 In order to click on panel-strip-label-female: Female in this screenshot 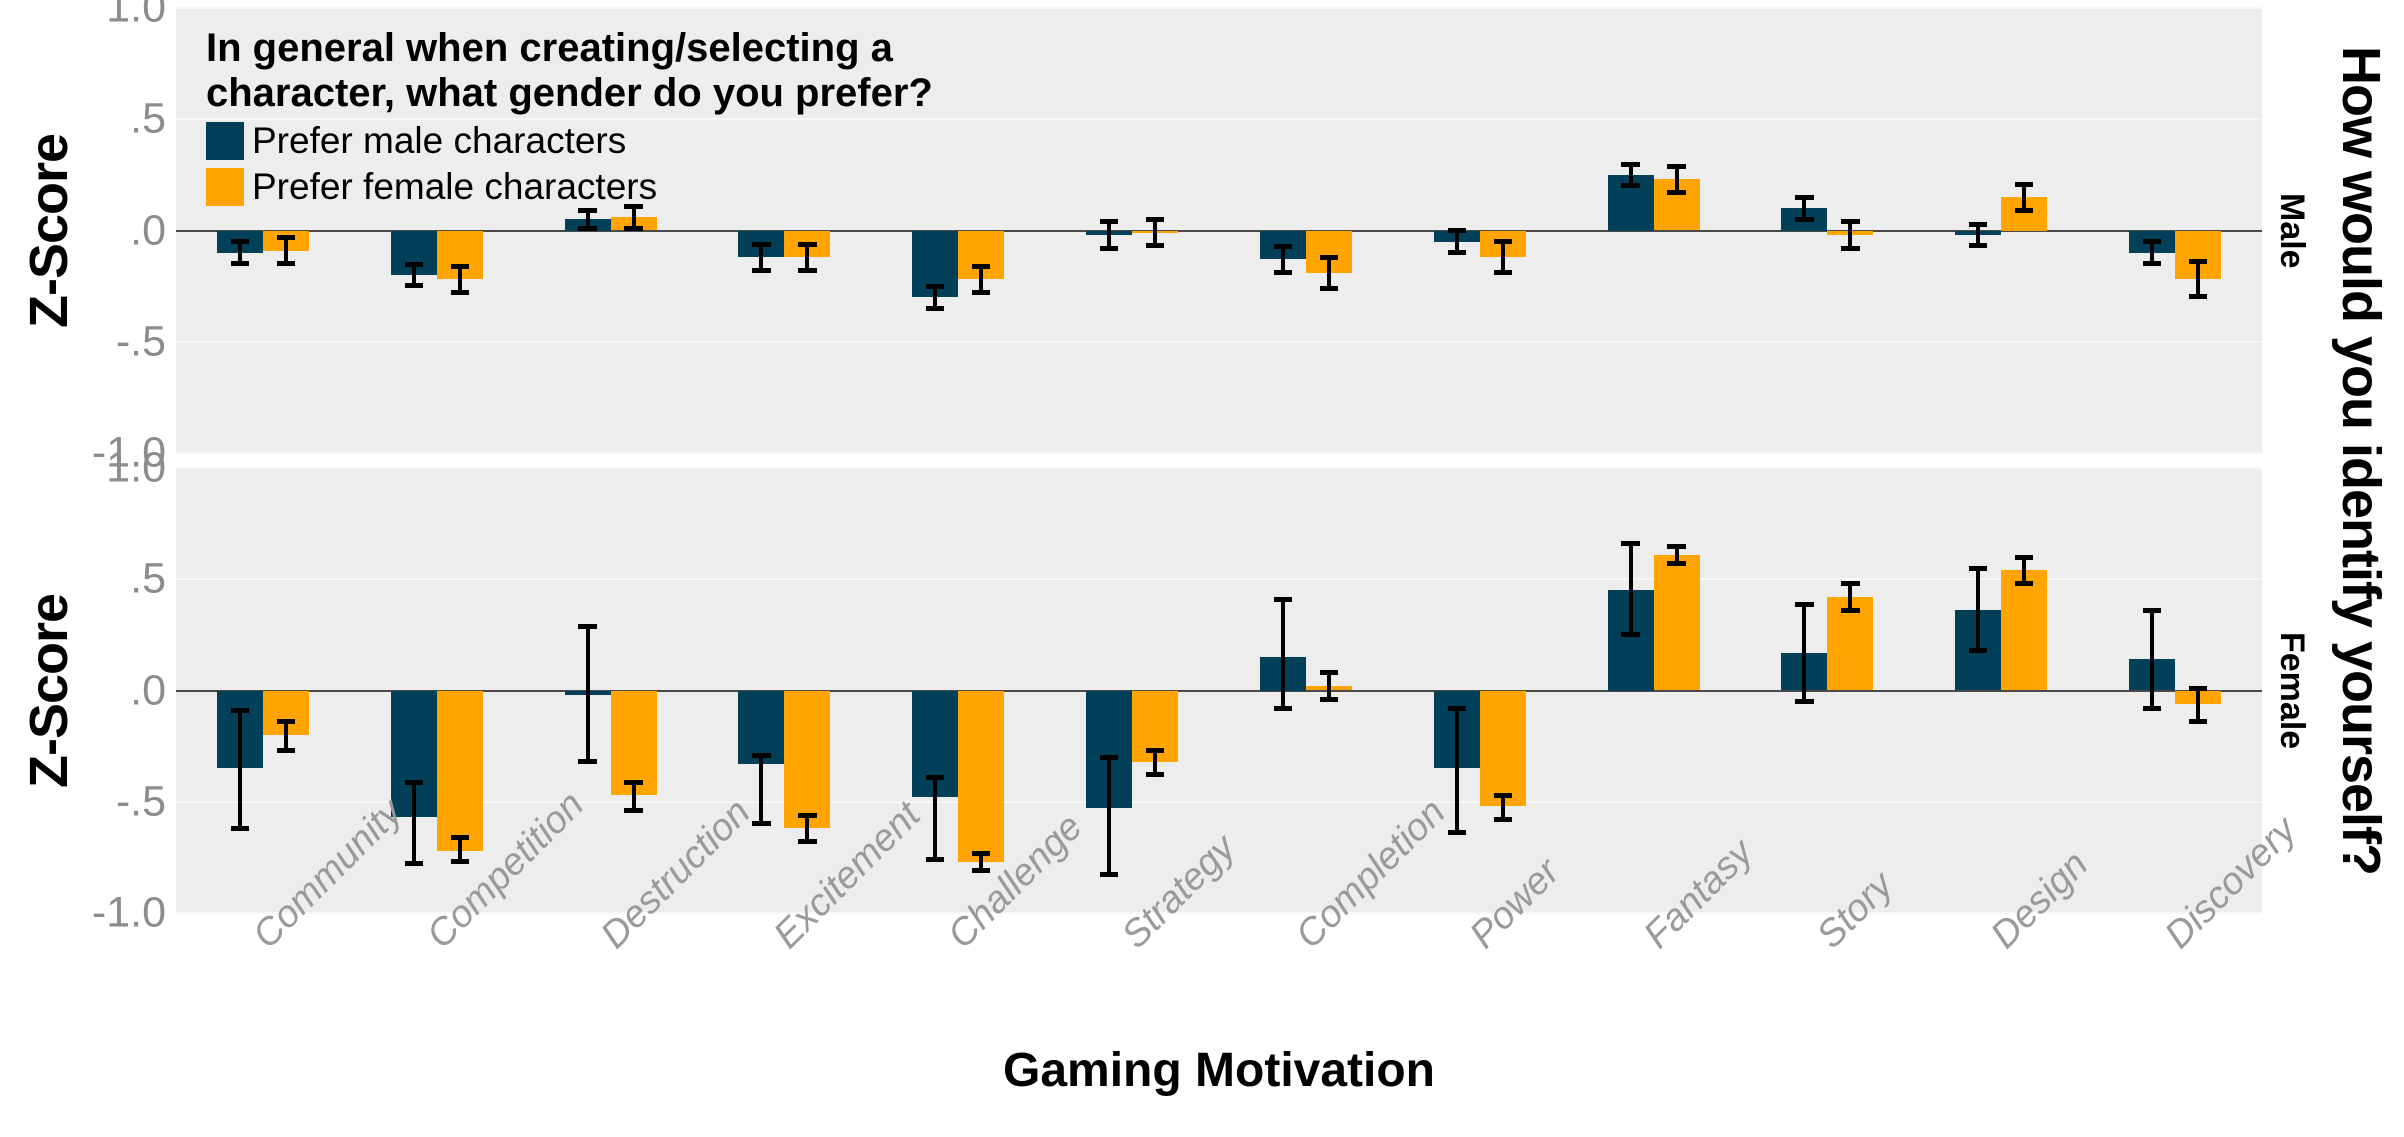, I will do `click(2292, 690)`.